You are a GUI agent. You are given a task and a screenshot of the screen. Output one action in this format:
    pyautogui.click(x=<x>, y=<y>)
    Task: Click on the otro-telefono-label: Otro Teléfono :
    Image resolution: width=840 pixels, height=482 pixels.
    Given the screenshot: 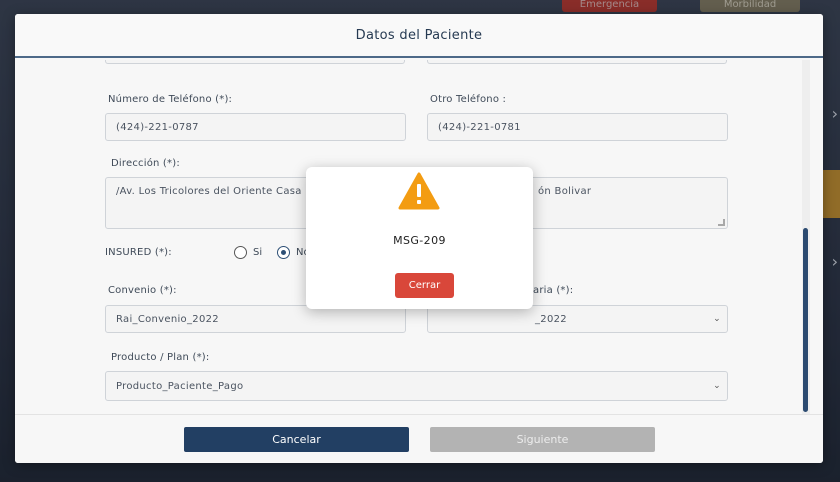 What is the action you would take?
    pyautogui.click(x=468, y=99)
    